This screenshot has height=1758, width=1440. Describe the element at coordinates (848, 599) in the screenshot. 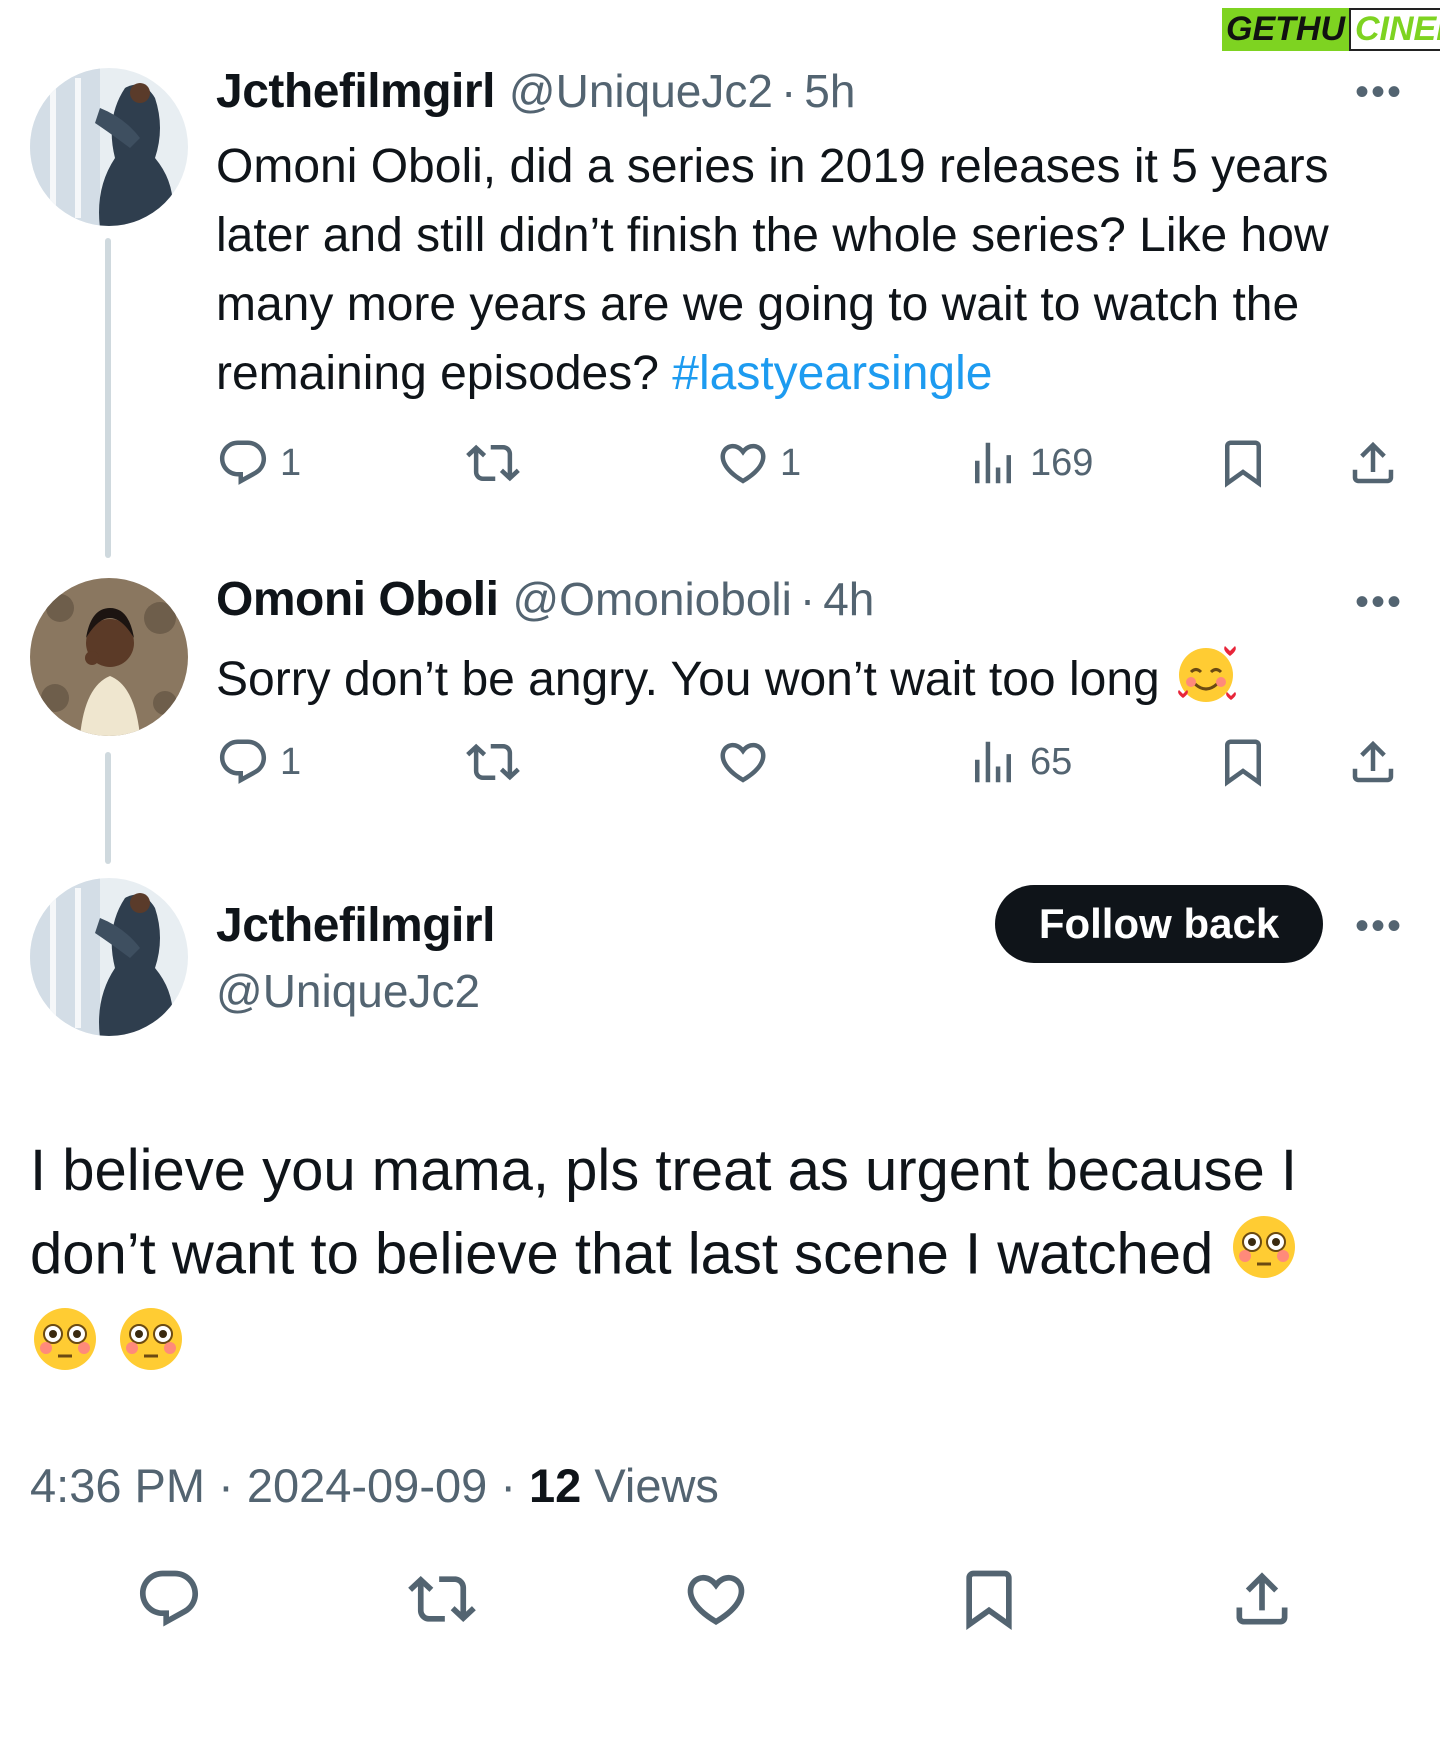

I see `timestamp: 4h` at that location.